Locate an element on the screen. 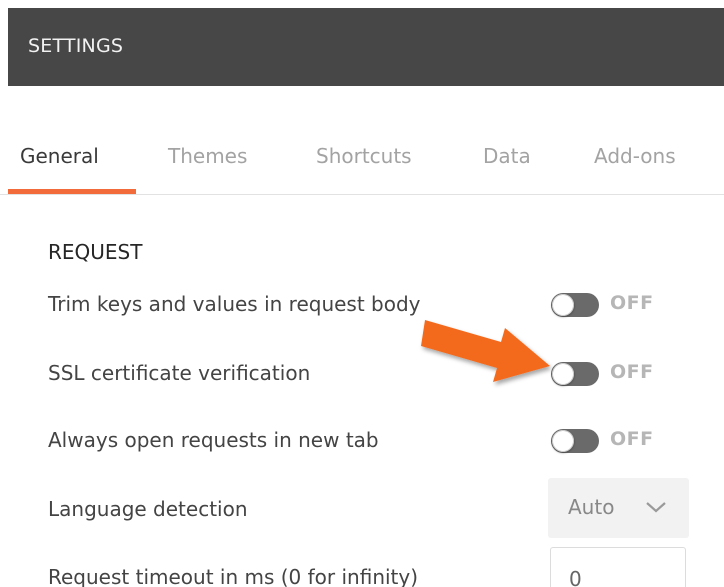 This screenshot has height=587, width=724. tab-themes: Themes is located at coordinates (207, 156).